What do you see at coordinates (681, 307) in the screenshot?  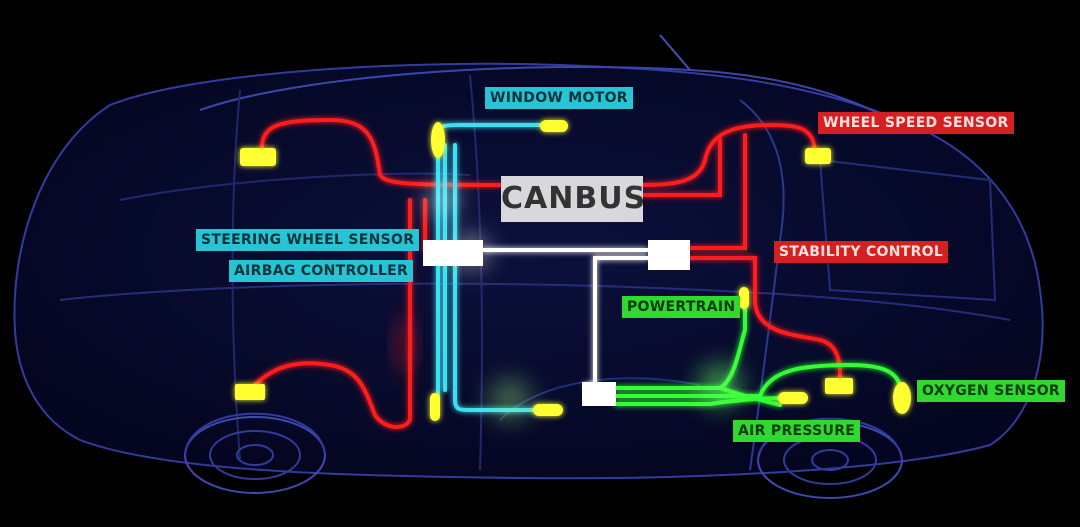 I see `powertrain-label: POWERTRAIN` at bounding box center [681, 307].